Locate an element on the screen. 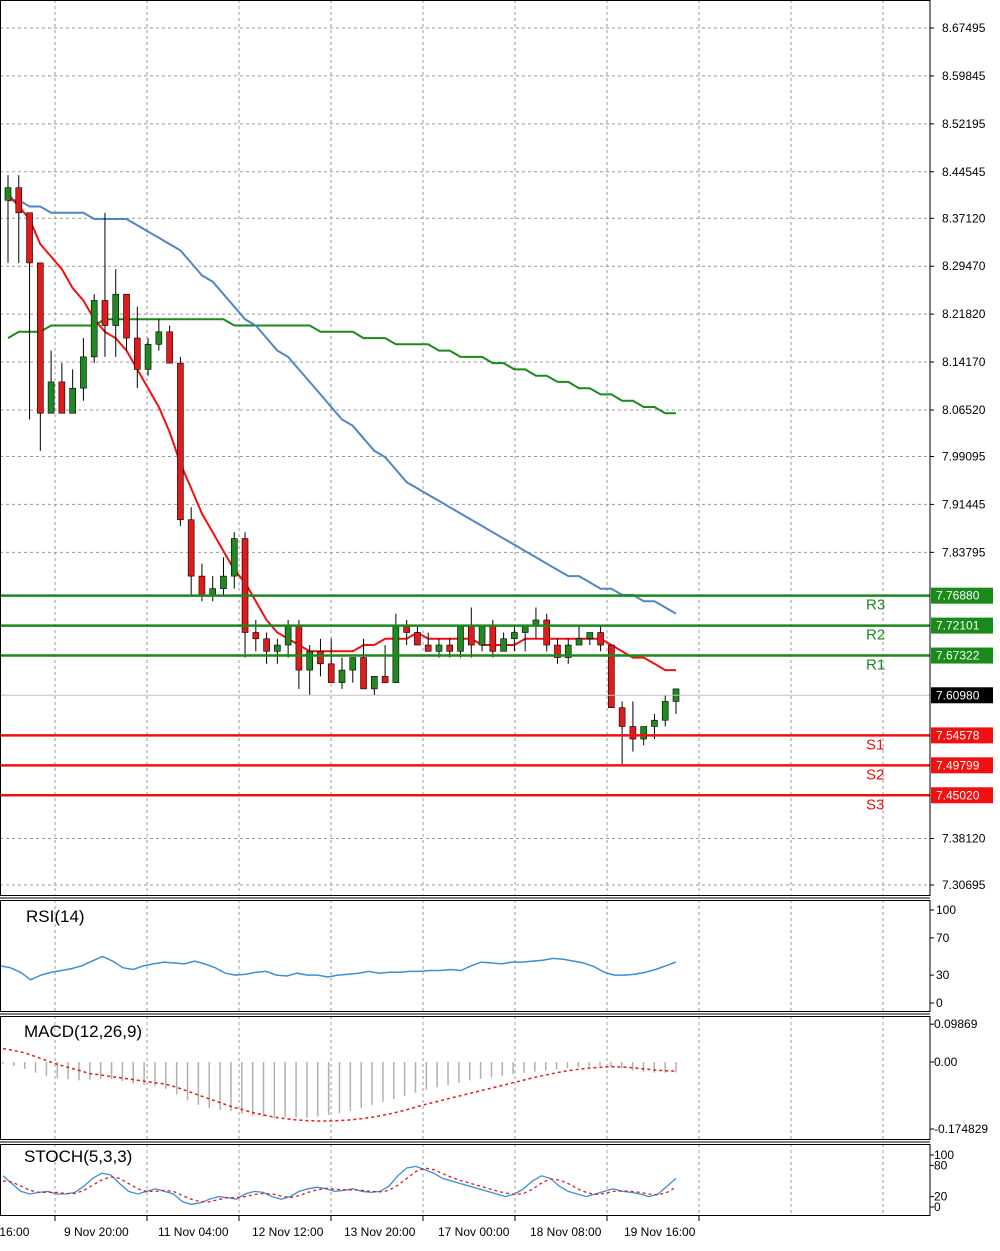  time-axis-label: 19 Nov 16:00 is located at coordinates (660, 1232).